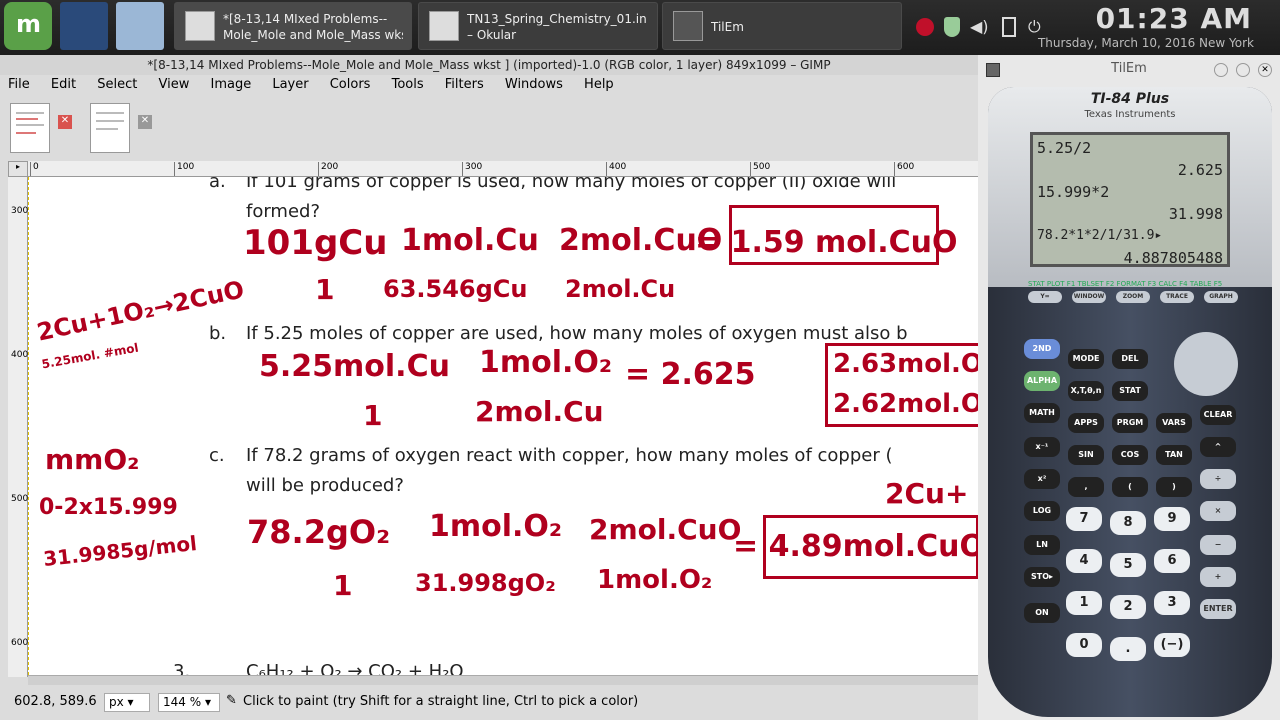 The height and width of the screenshot is (720, 1280). What do you see at coordinates (690, 374) in the screenshot?
I see `ink-b-answer: = 2.625` at bounding box center [690, 374].